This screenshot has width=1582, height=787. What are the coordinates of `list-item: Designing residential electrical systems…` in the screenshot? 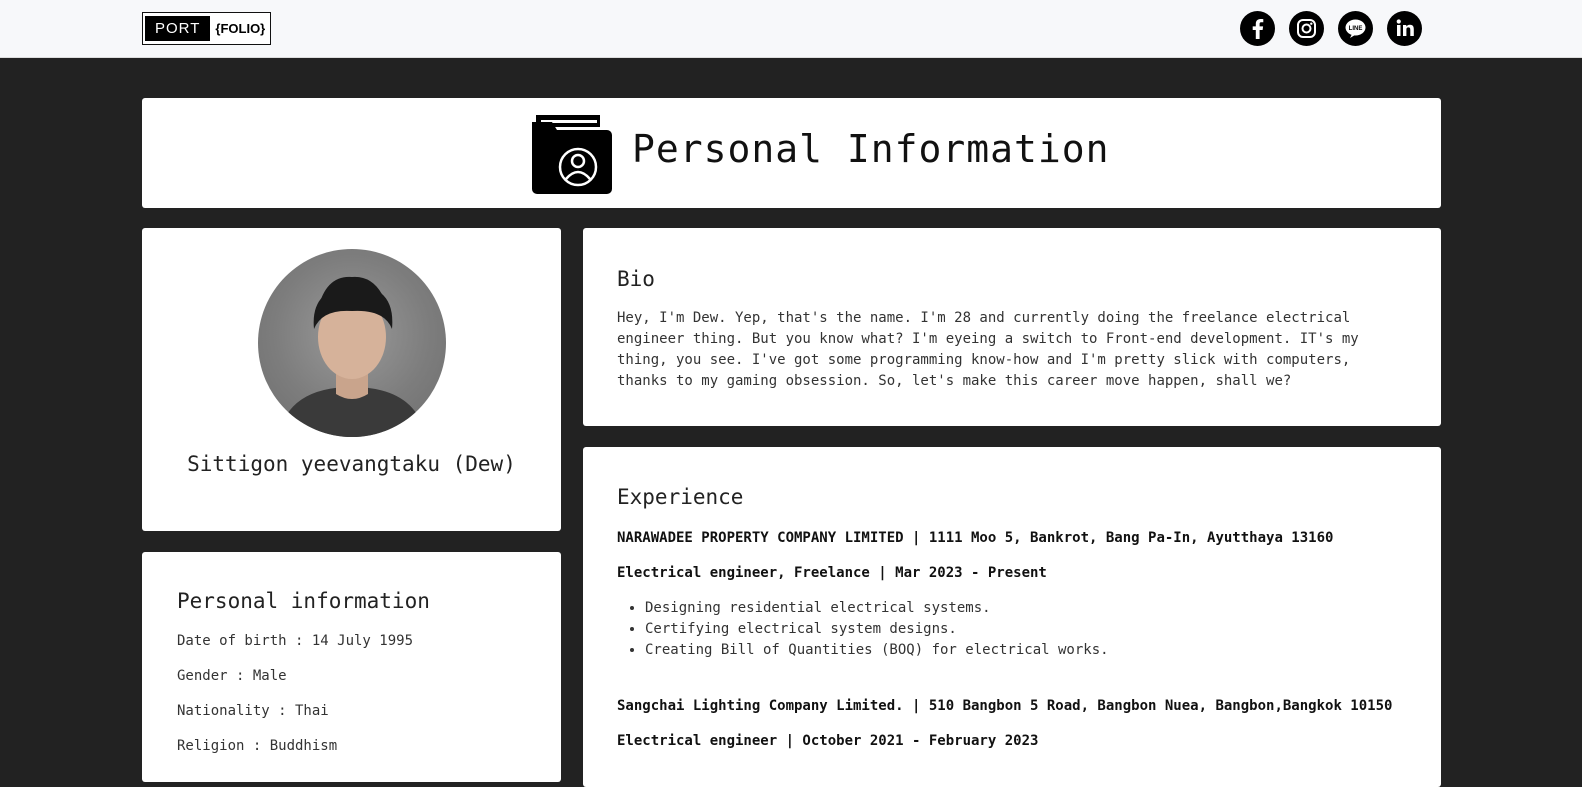 It's located at (877, 608).